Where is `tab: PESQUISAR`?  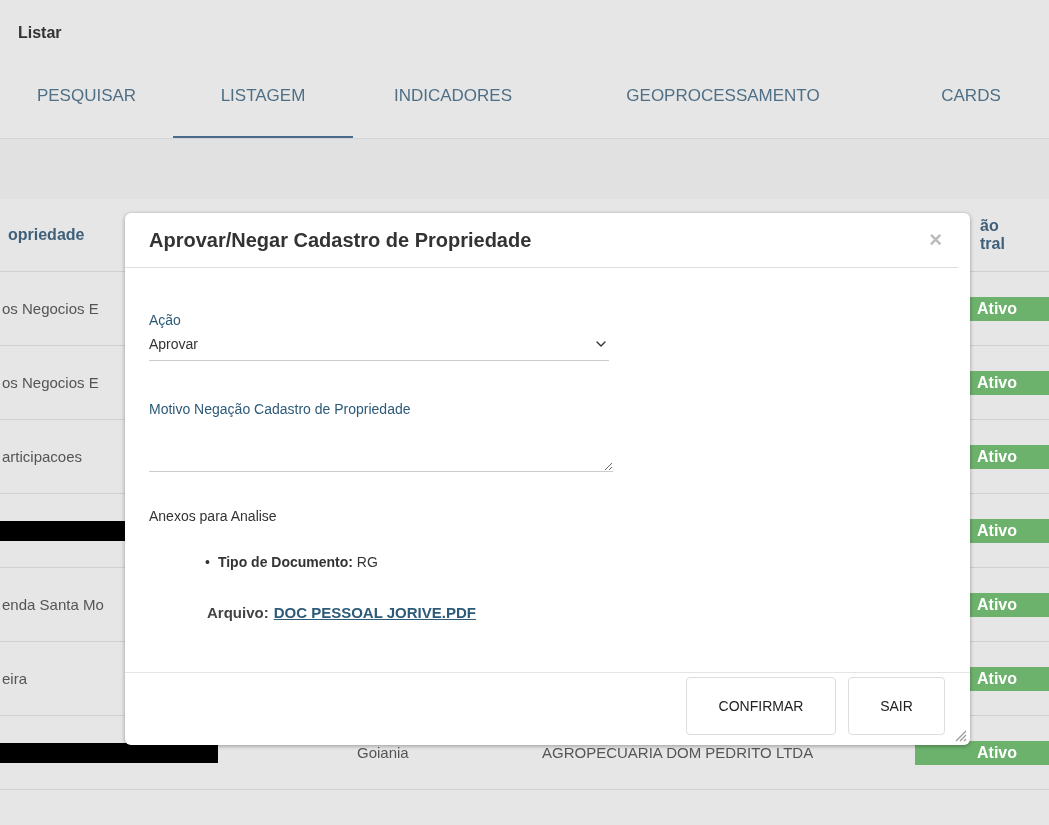
tab: PESQUISAR is located at coordinates (86, 97).